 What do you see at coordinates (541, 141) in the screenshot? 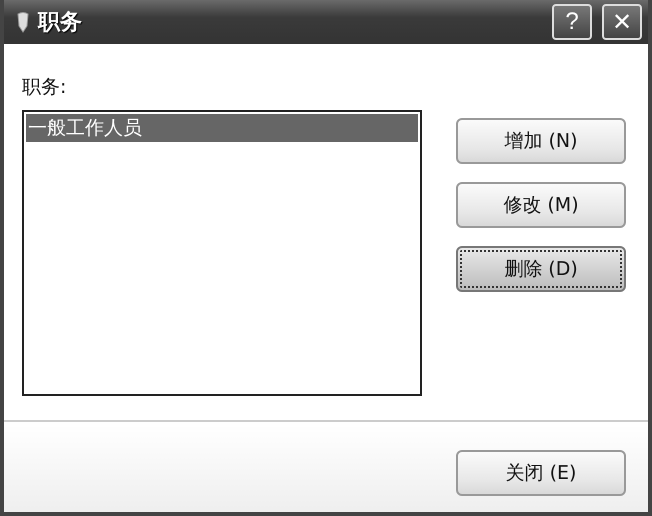
I see `action-button: 增加 (N)` at bounding box center [541, 141].